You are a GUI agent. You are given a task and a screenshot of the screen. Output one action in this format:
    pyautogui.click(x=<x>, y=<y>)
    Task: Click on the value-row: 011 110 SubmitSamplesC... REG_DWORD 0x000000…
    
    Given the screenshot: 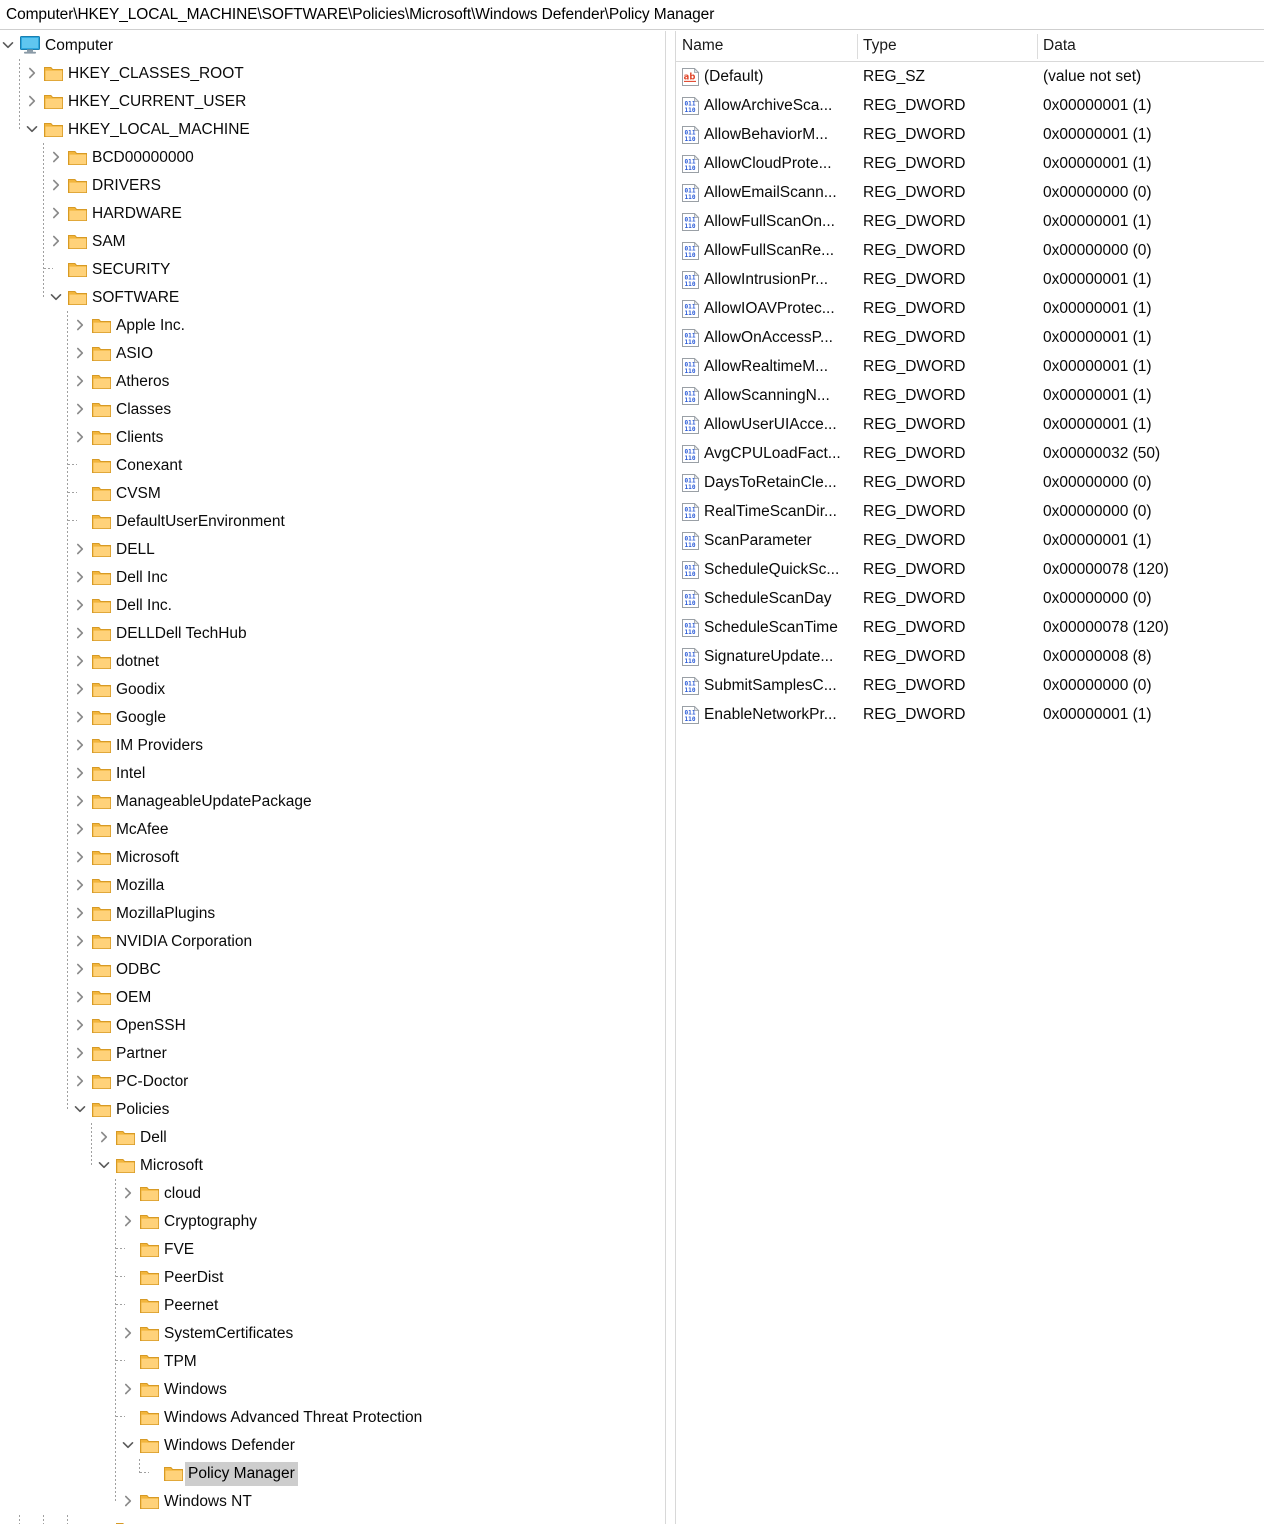 What is the action you would take?
    pyautogui.click(x=970, y=685)
    